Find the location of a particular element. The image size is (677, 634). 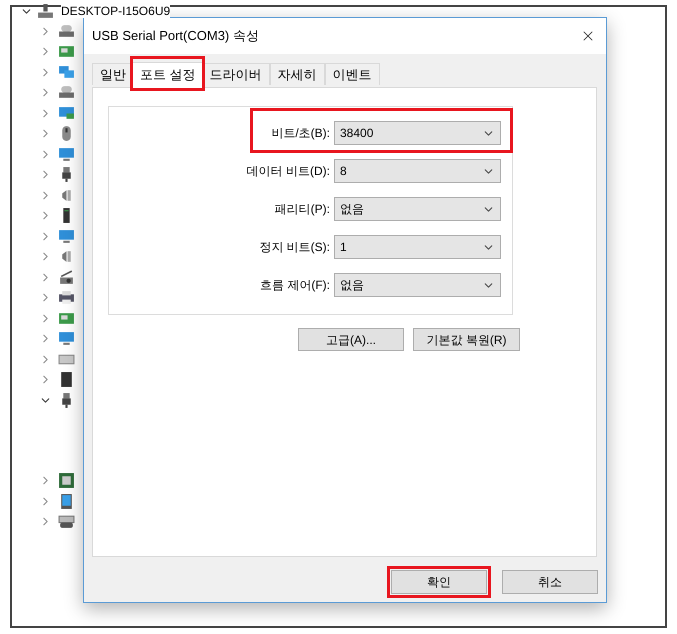

dialog-button: 확인 is located at coordinates (439, 582).